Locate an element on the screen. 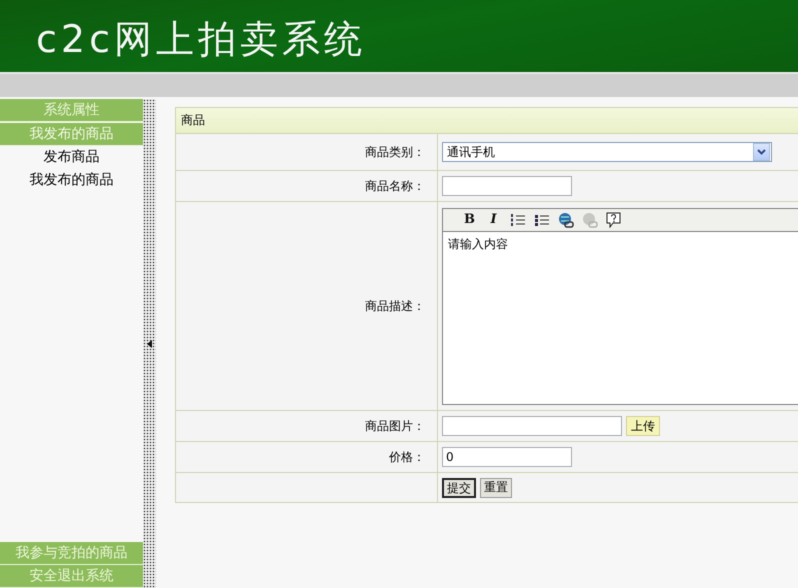 The image size is (798, 588). submit-button: 提交 is located at coordinates (459, 488).